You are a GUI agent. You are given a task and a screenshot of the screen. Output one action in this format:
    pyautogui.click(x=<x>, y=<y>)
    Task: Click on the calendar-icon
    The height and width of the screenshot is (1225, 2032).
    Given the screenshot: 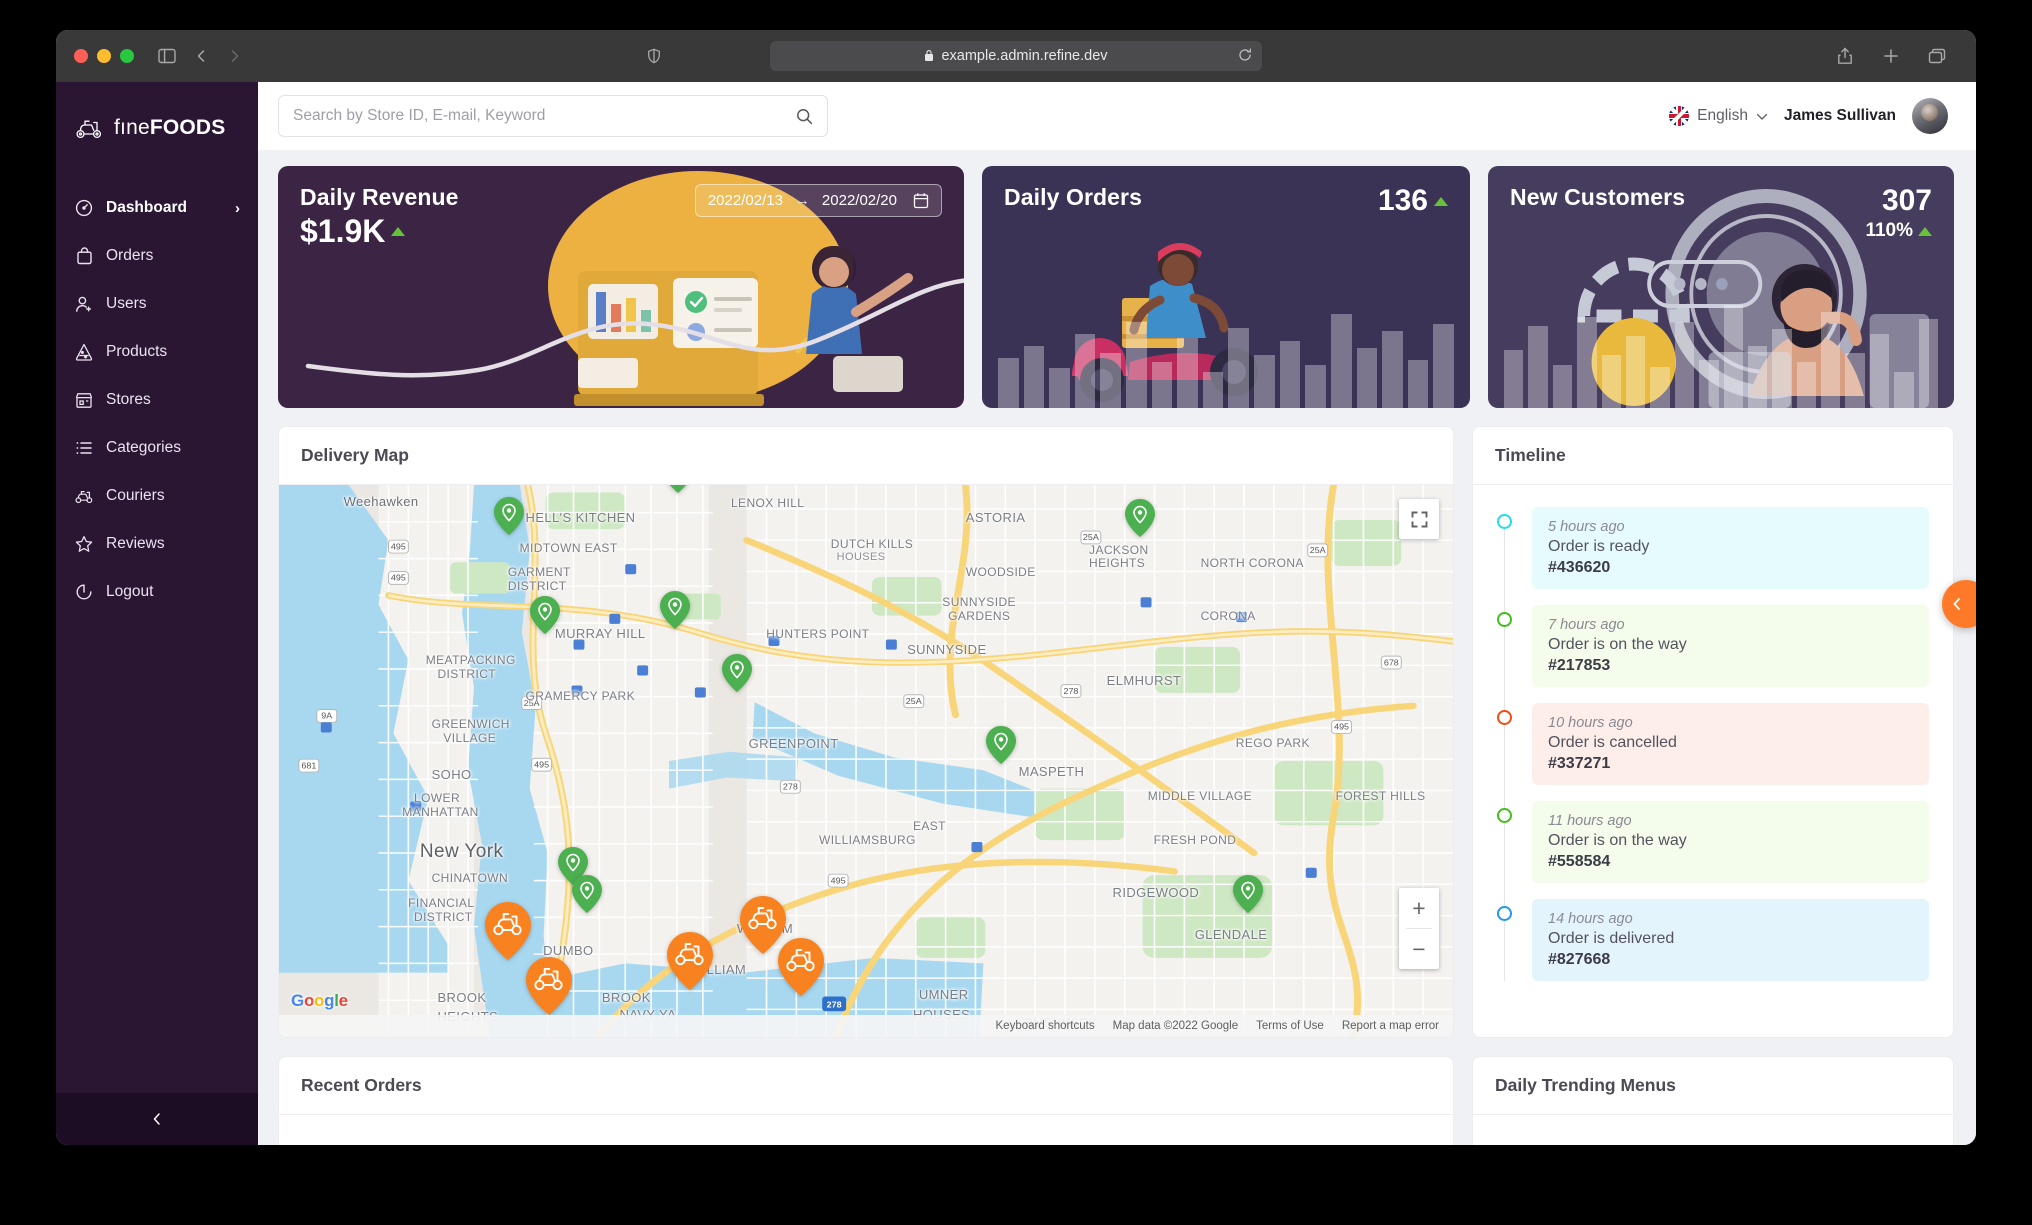 What is the action you would take?
    pyautogui.click(x=921, y=200)
    